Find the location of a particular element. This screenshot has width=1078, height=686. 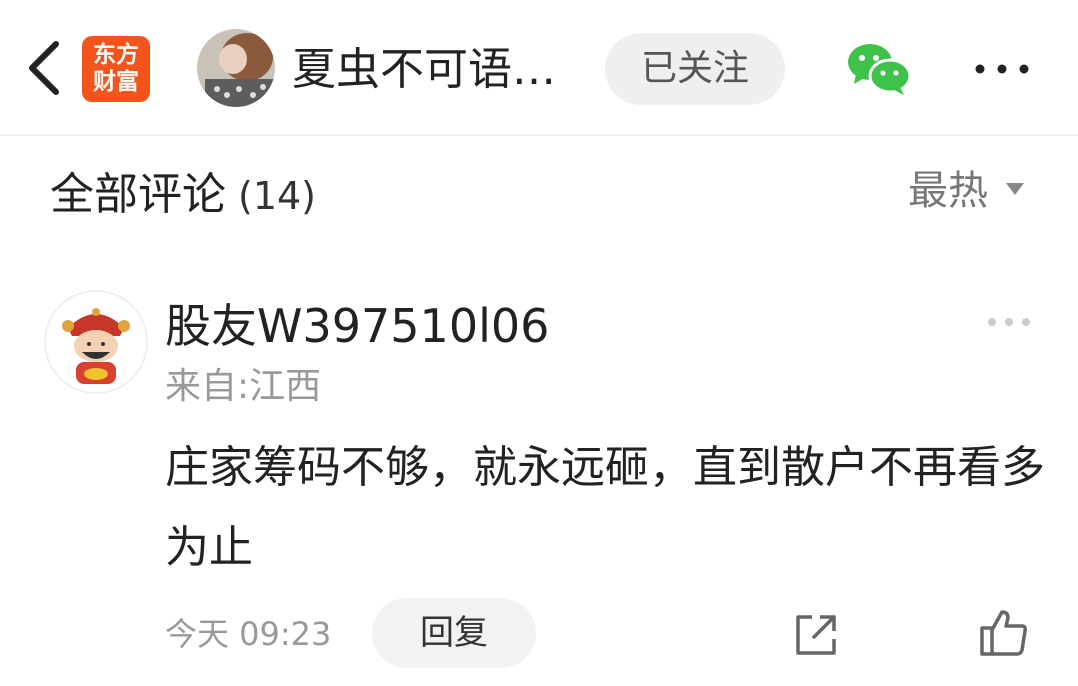

caret-down-icon is located at coordinates (1015, 189).